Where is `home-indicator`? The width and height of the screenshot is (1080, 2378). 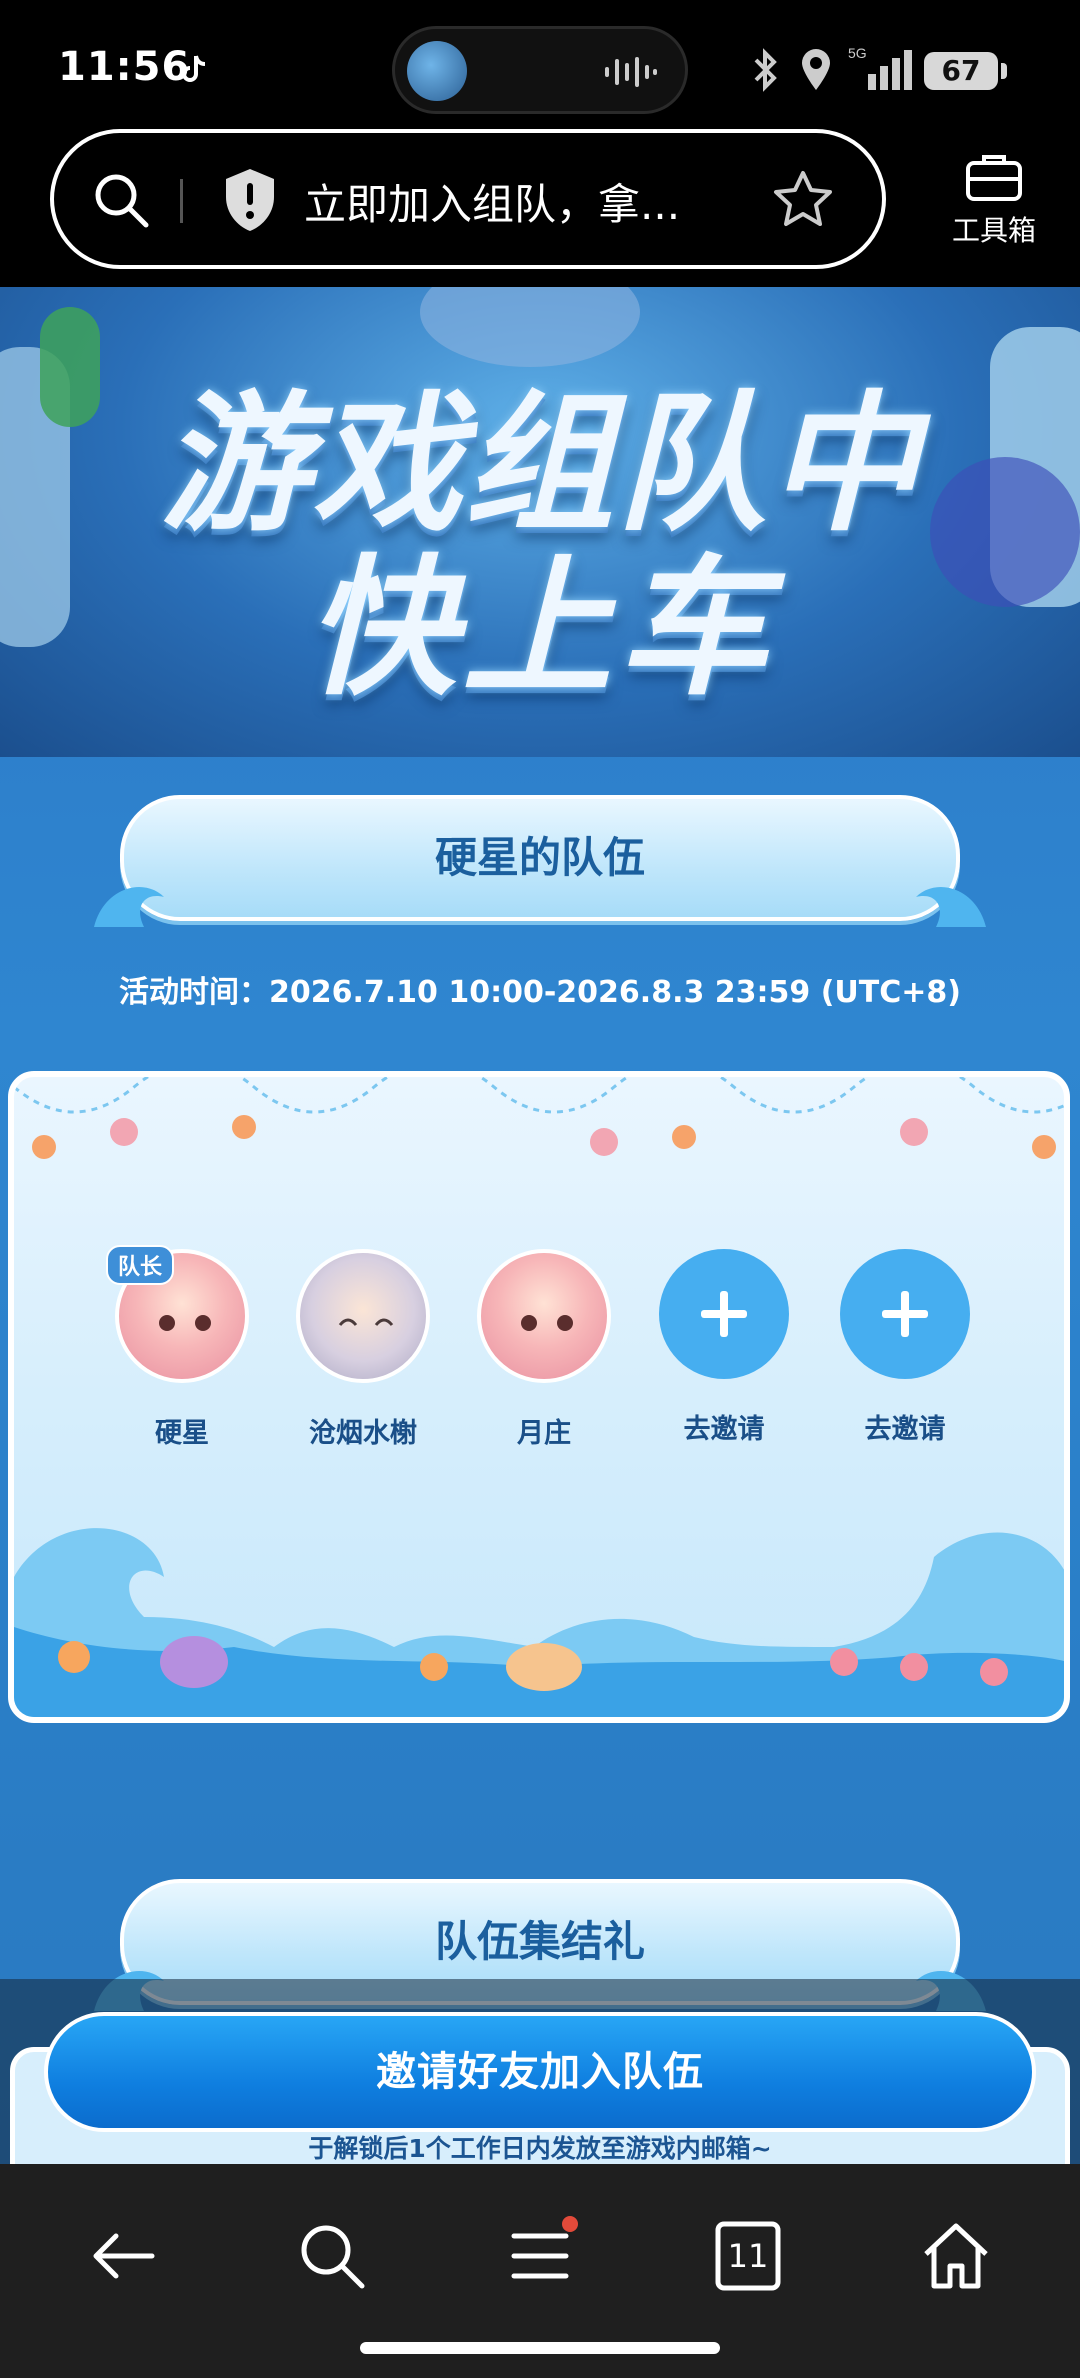
home-indicator is located at coordinates (540, 2348).